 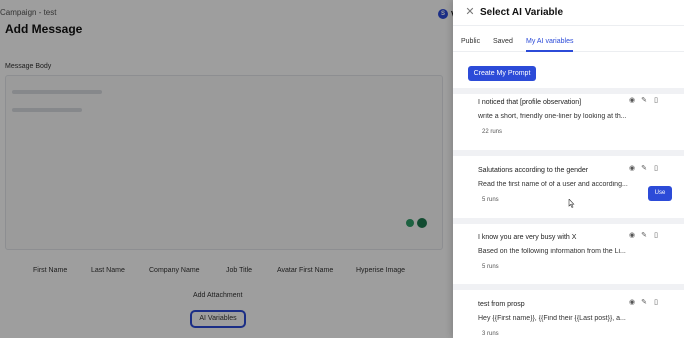 I want to click on tab-public: Public, so click(x=470, y=45).